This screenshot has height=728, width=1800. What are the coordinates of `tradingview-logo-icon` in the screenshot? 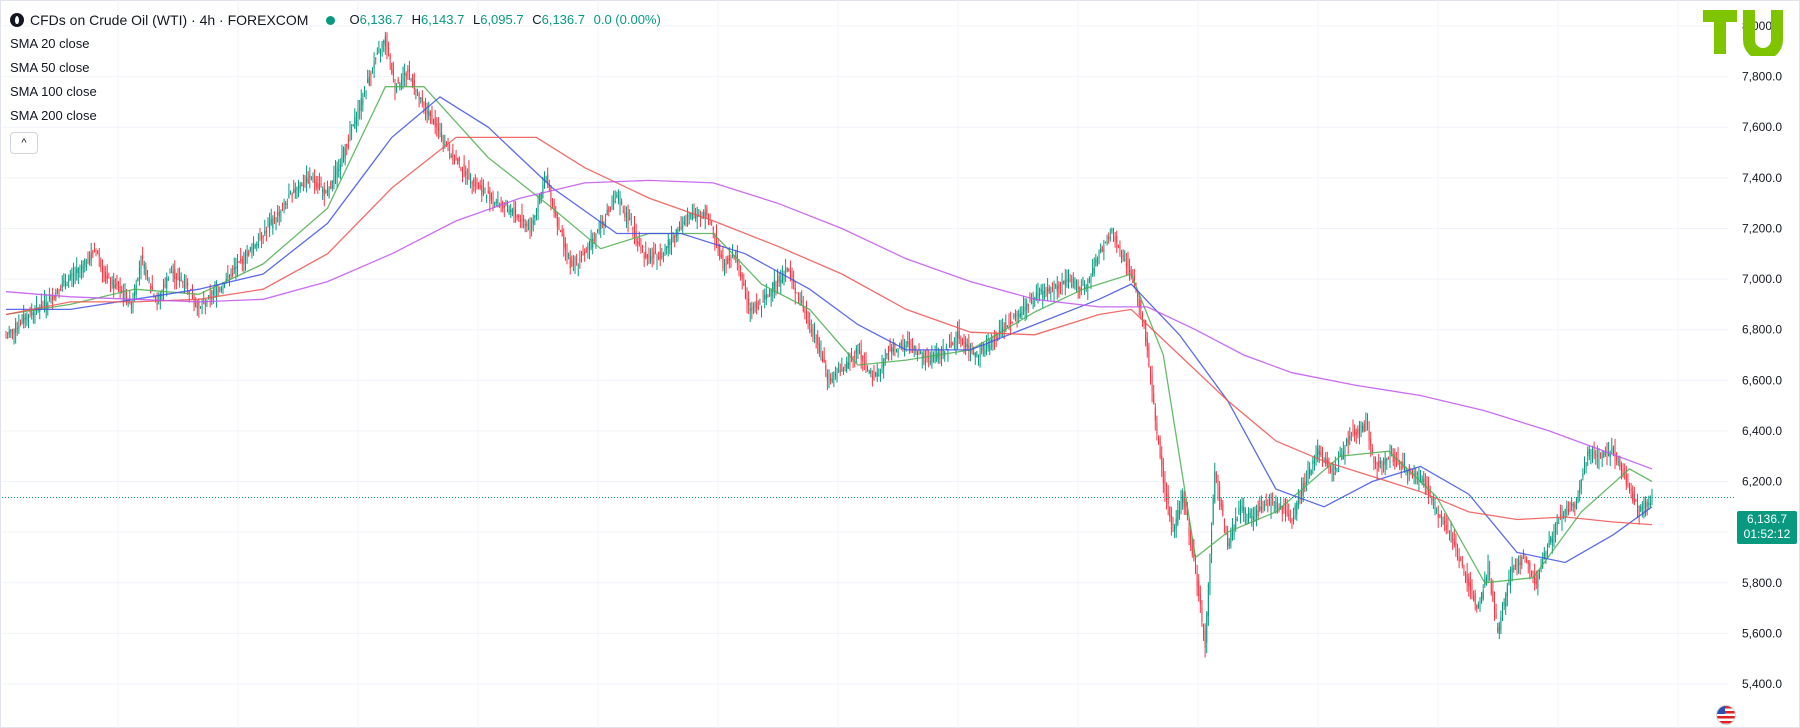 It's located at (1748, 33).